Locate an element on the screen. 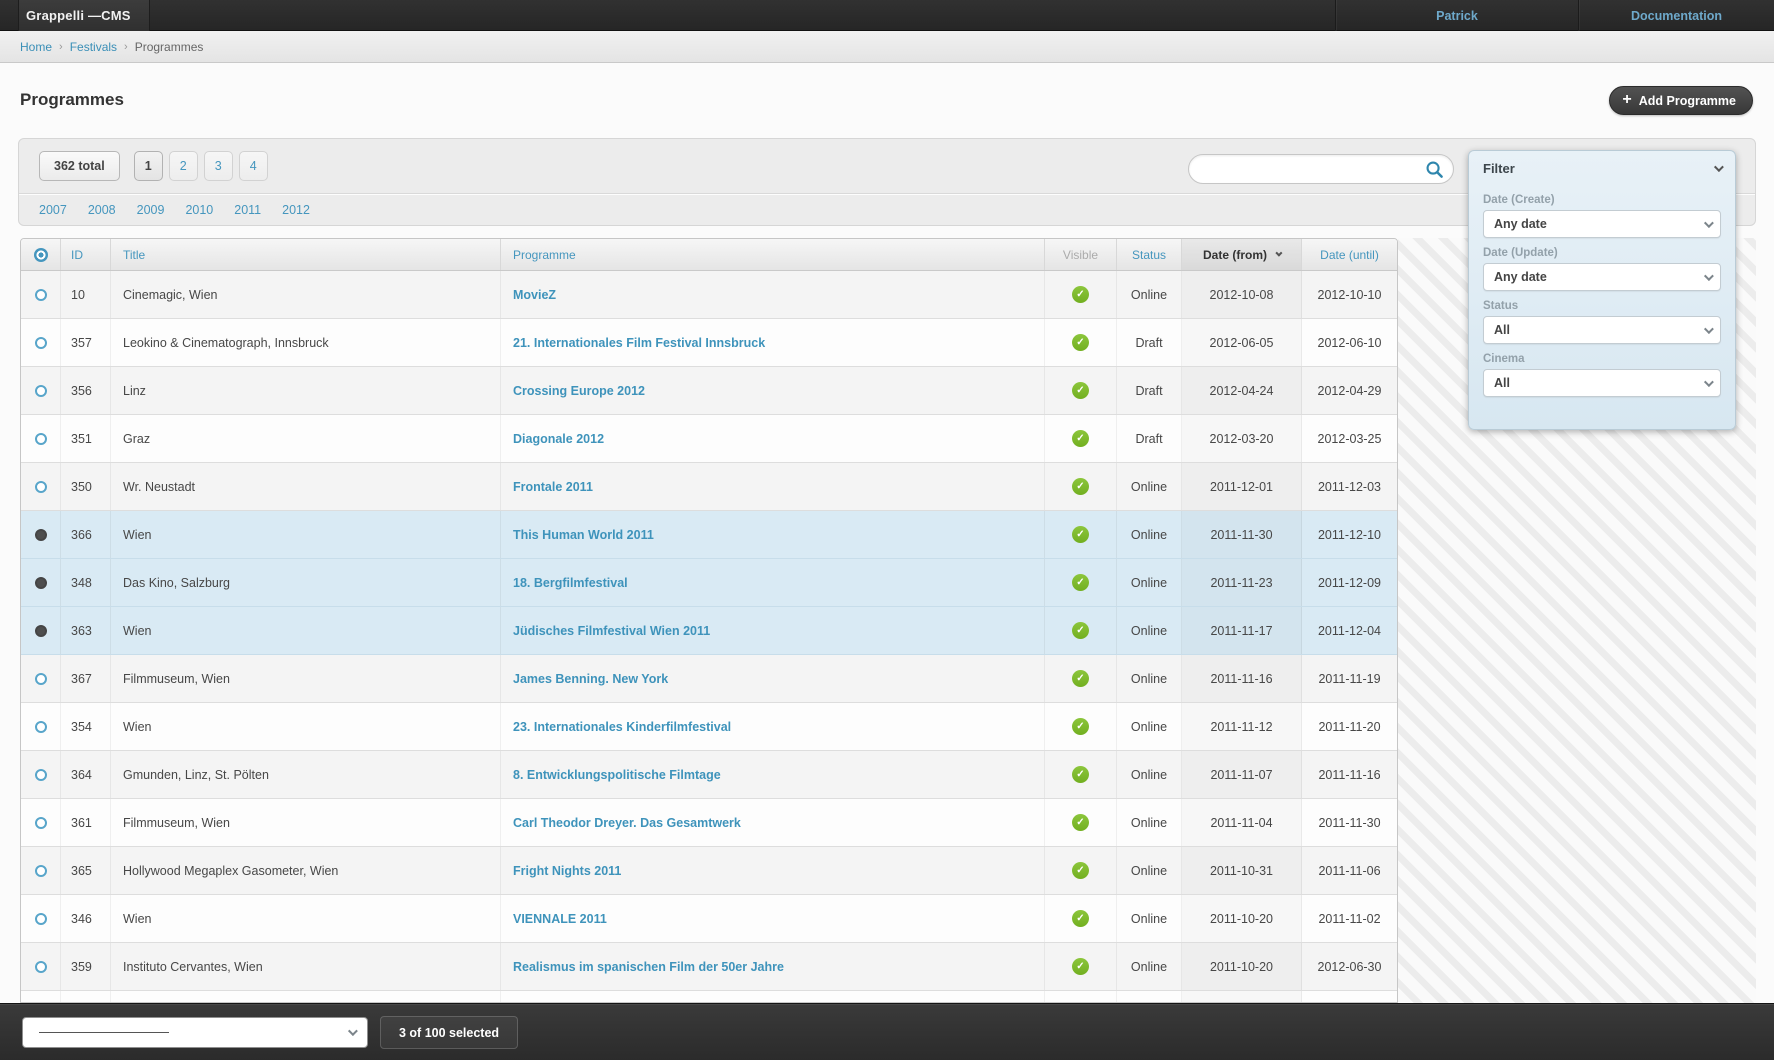 Image resolution: width=1774 pixels, height=1060 pixels. header-date-from: Date (from) is located at coordinates (1242, 254).